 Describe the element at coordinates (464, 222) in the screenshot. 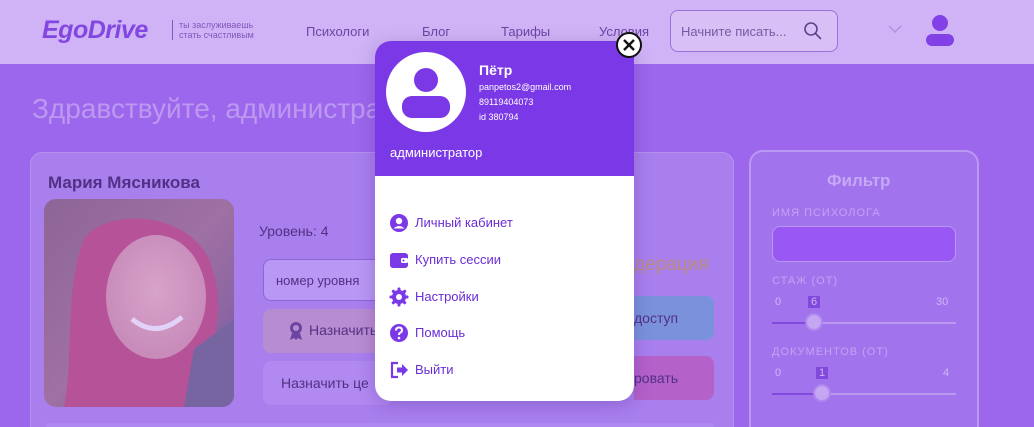

I see `menu-label: Личный кабинет` at that location.